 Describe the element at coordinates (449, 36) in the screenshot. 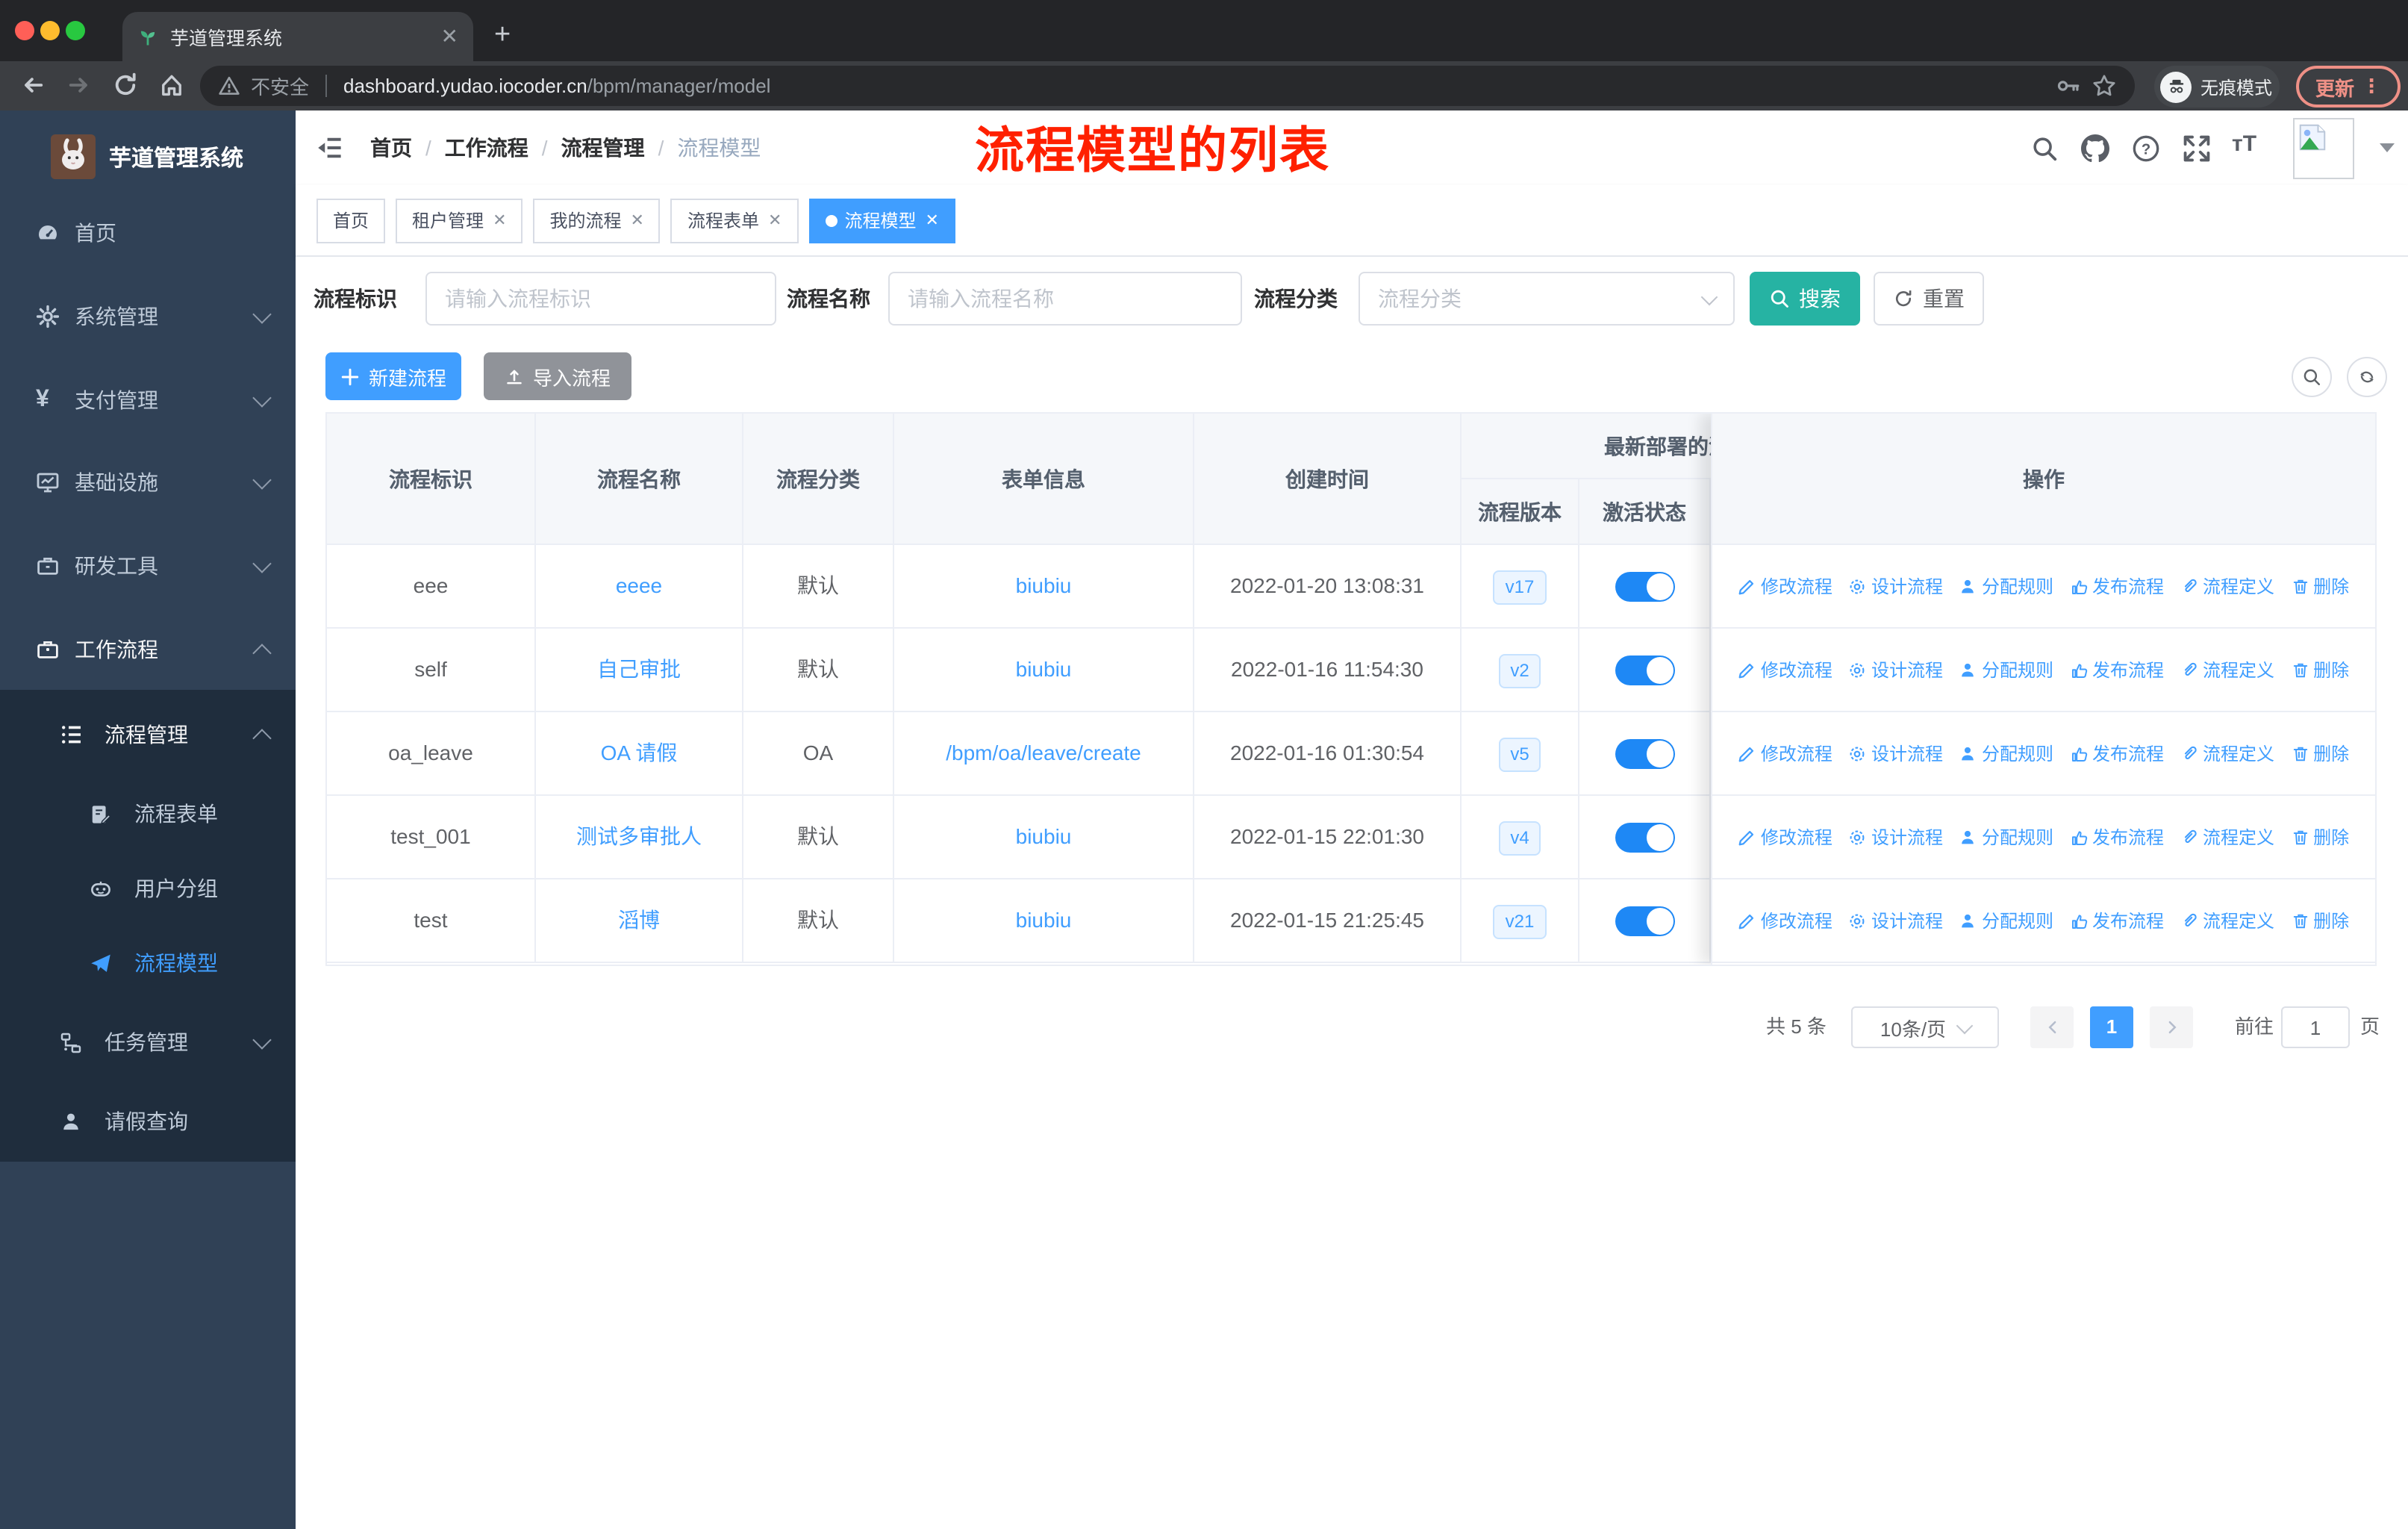

I see `tab-close-icon: ✕` at that location.